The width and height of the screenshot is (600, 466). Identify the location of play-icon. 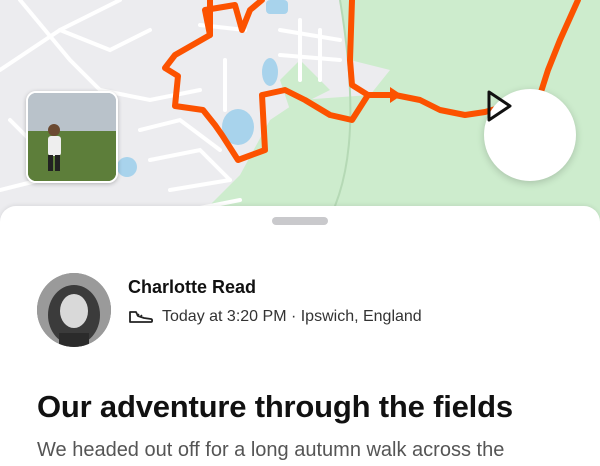
(499, 106).